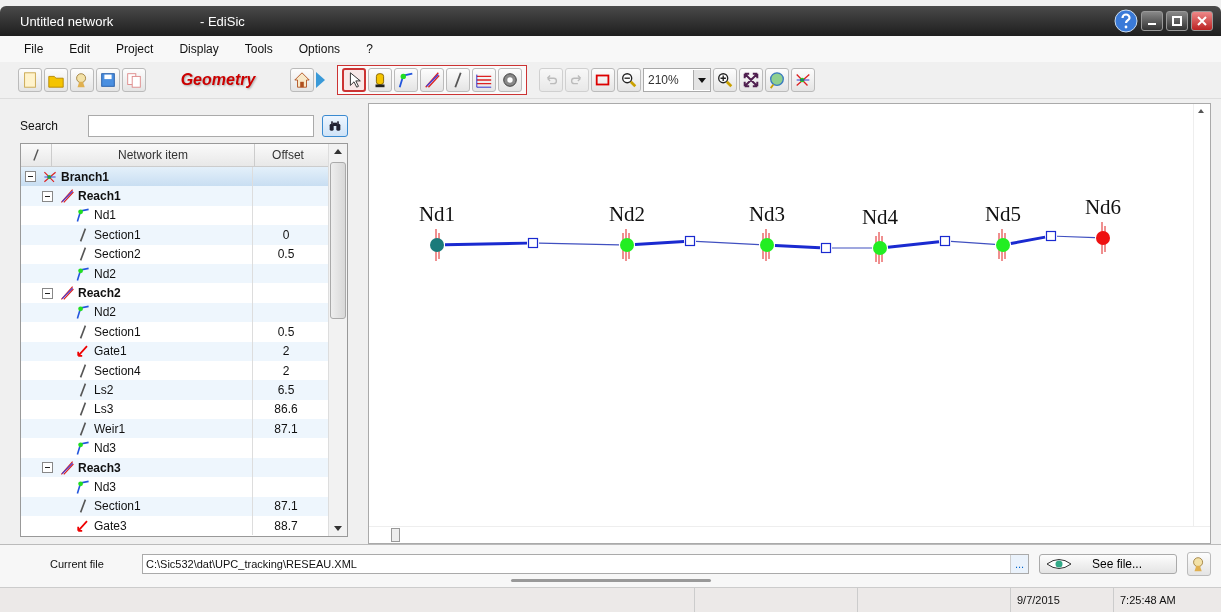 The height and width of the screenshot is (612, 1221). What do you see at coordinates (105, 273) in the screenshot?
I see `tree-item-label: Nd2` at bounding box center [105, 273].